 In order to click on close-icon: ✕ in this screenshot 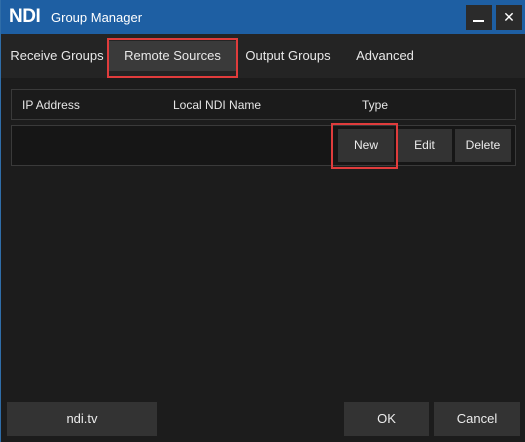, I will do `click(509, 17)`.